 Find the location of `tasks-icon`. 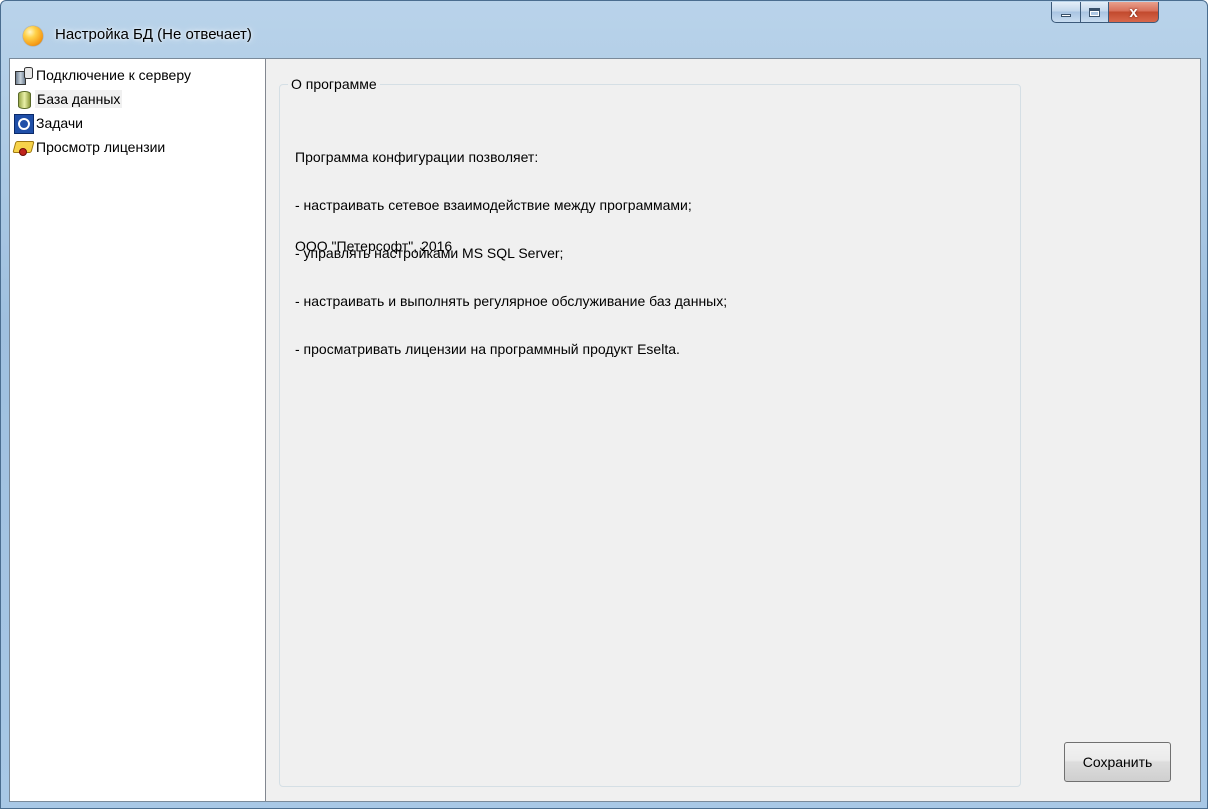

tasks-icon is located at coordinates (24, 124).